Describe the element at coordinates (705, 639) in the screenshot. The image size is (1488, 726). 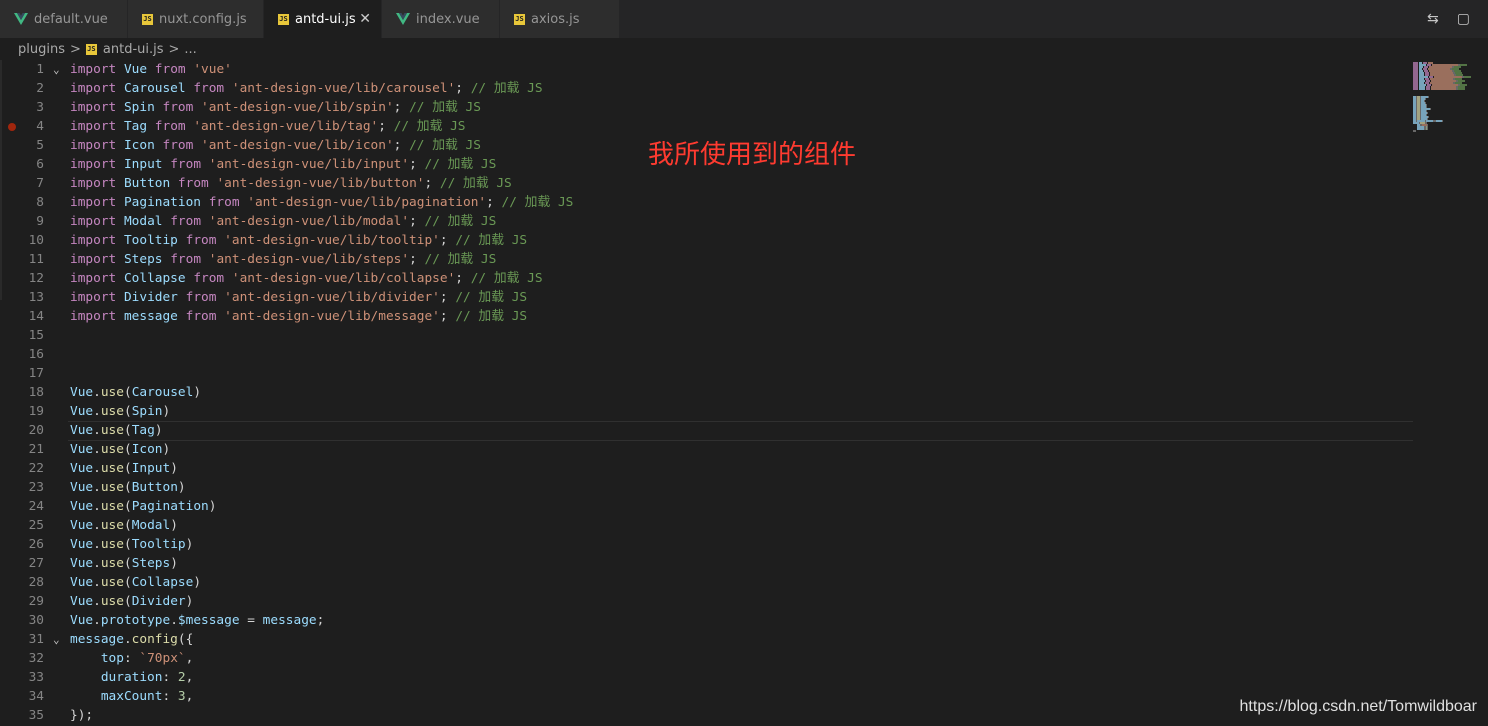
I see `code-line: 31 ⌄ message.config({` at that location.